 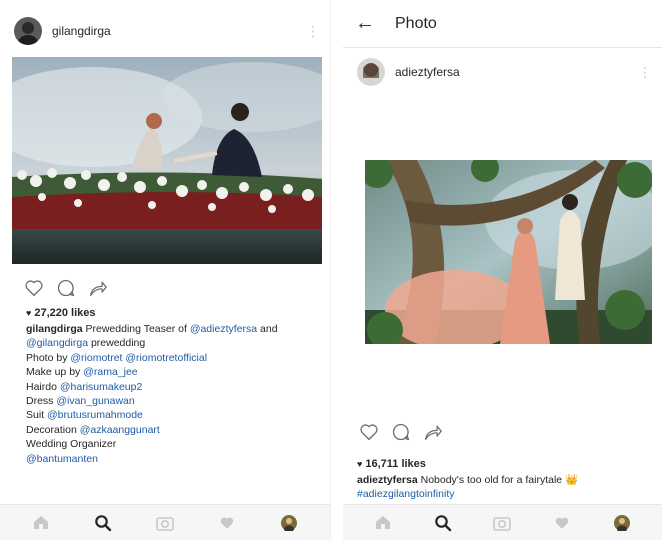 I want to click on mention-link: @ivan_gunawan, so click(x=95, y=401).